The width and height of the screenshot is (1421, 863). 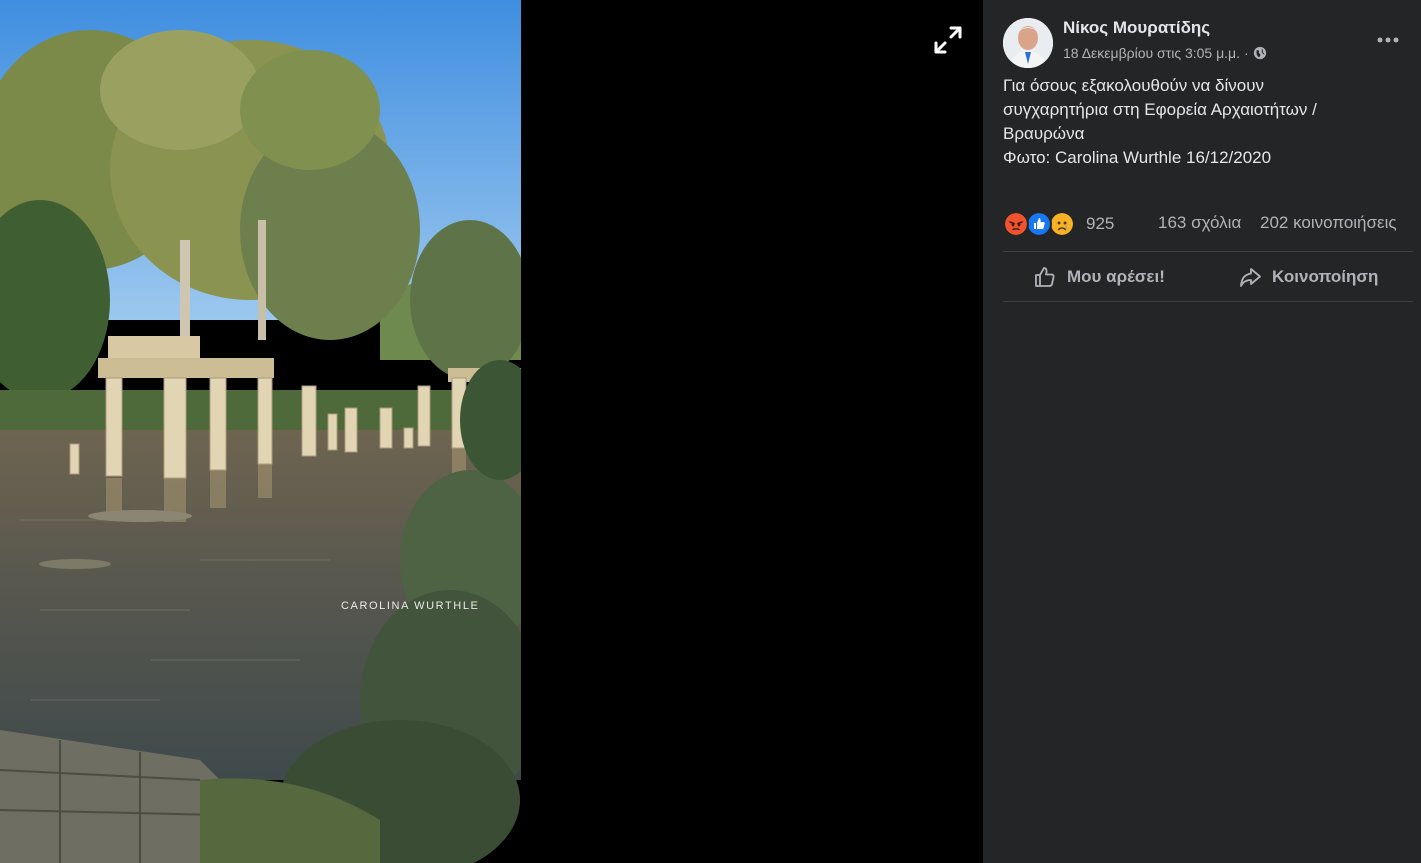 I want to click on like-reaction-icon, so click(x=1039, y=224).